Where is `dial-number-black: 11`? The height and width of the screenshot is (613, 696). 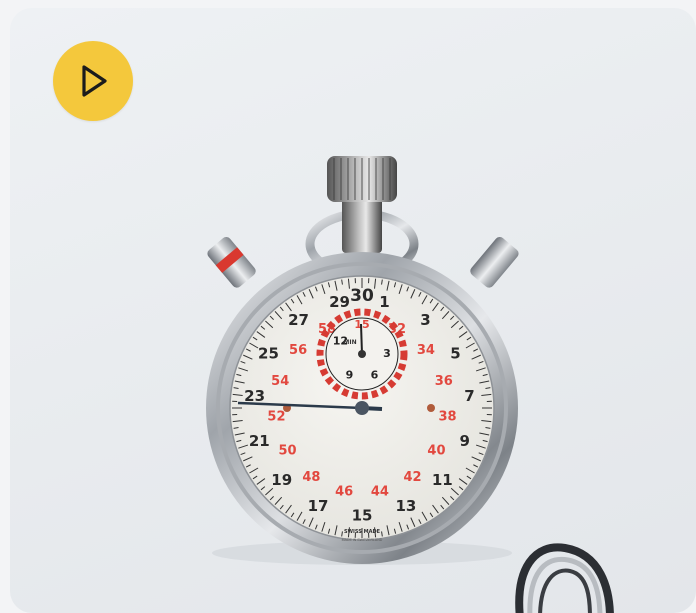
dial-number-black: 11 is located at coordinates (442, 480).